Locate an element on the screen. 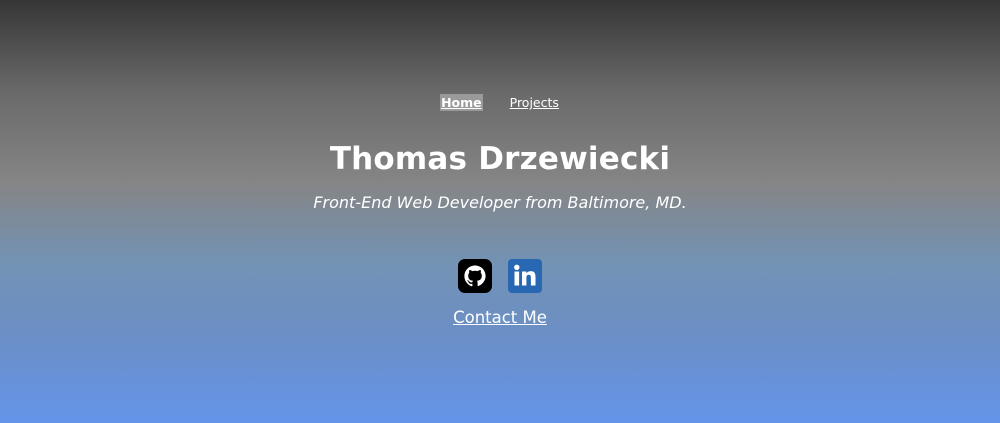 The width and height of the screenshot is (1000, 423). contact-section: Contact Me is located at coordinates (500, 318).